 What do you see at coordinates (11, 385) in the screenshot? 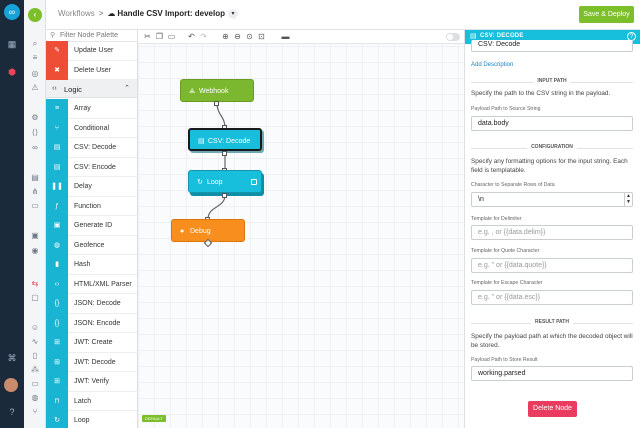
I see `avatar` at bounding box center [11, 385].